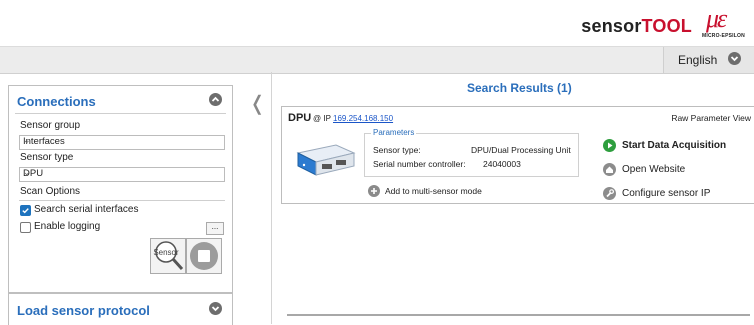 The image size is (754, 325). Describe the element at coordinates (666, 193) in the screenshot. I see `configure-sensor-ip-label: Configure sensor IP` at that location.